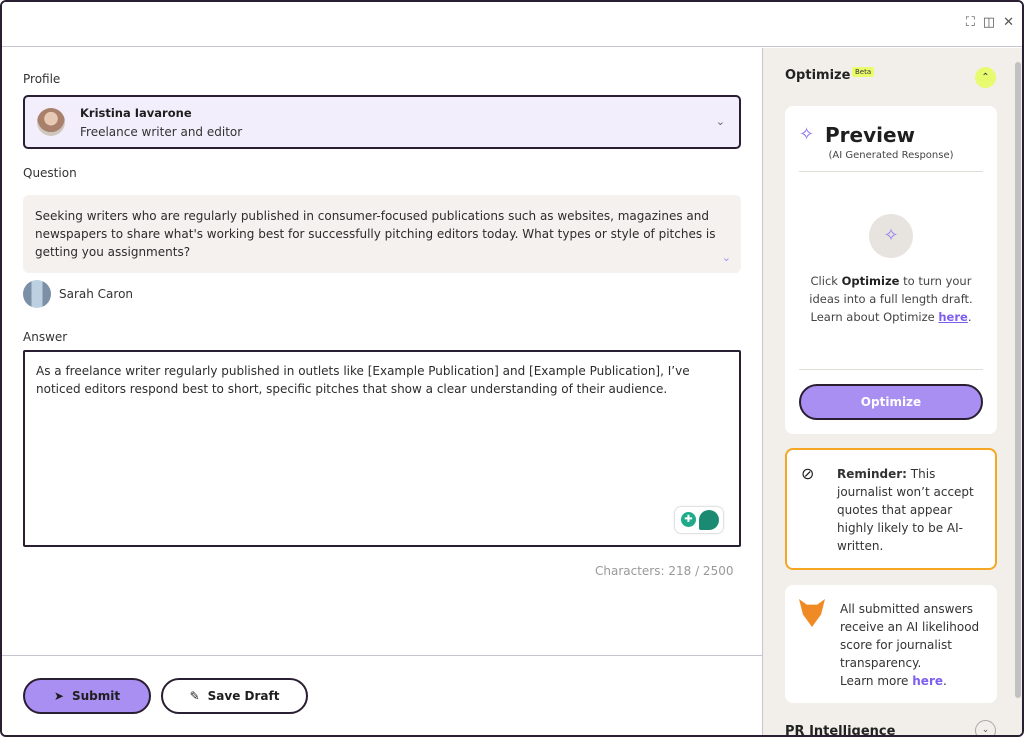 This screenshot has height=737, width=1024. Describe the element at coordinates (891, 402) in the screenshot. I see `optimize-button: Optimize` at that location.